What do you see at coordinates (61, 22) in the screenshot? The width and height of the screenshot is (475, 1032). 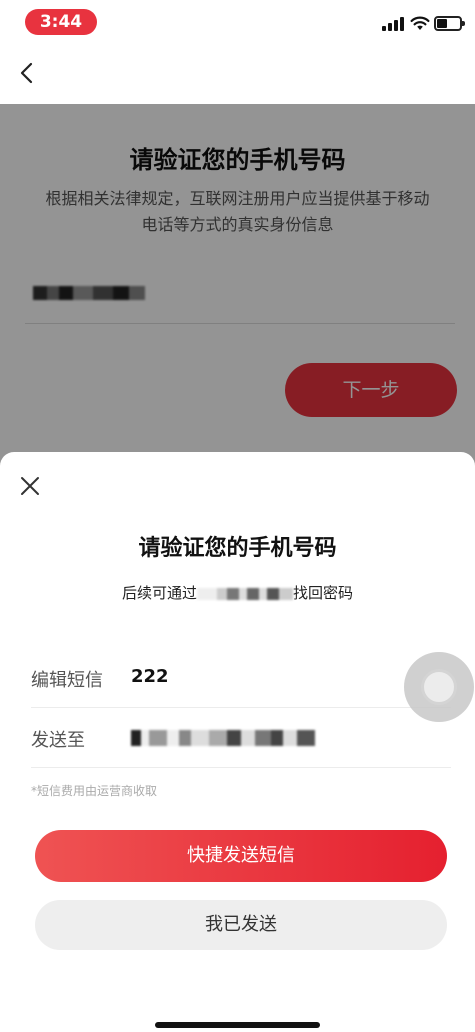 I see `status-time: 3:44` at bounding box center [61, 22].